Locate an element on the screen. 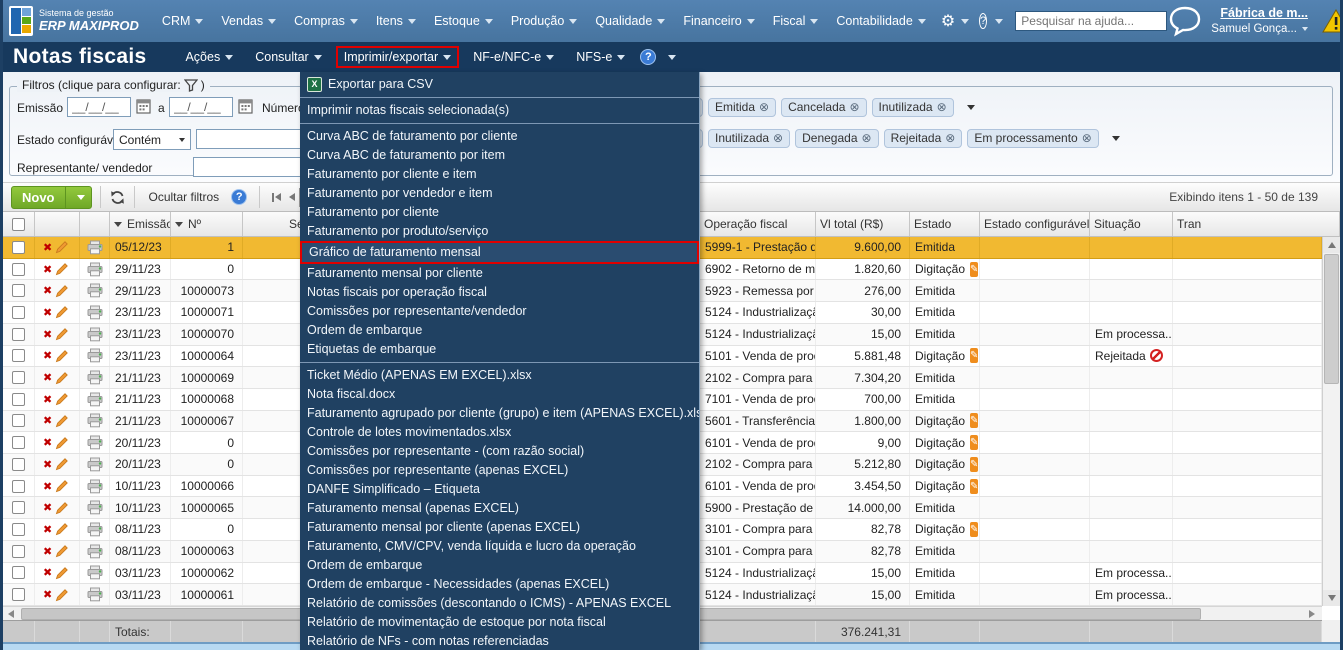  scroll-left-arrow is located at coordinates (11, 614).